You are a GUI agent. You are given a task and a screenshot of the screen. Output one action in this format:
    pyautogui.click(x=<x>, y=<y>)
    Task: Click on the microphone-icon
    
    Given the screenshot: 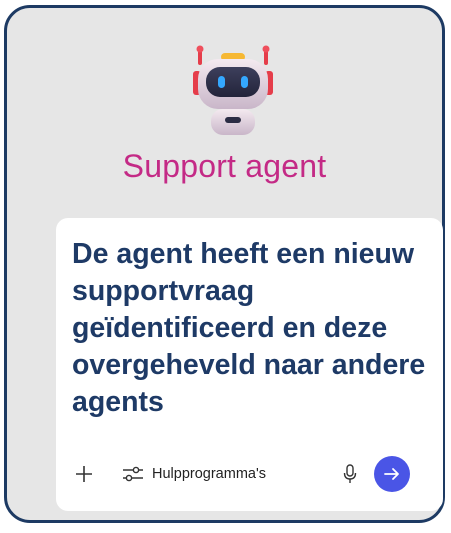 What is the action you would take?
    pyautogui.click(x=350, y=473)
    